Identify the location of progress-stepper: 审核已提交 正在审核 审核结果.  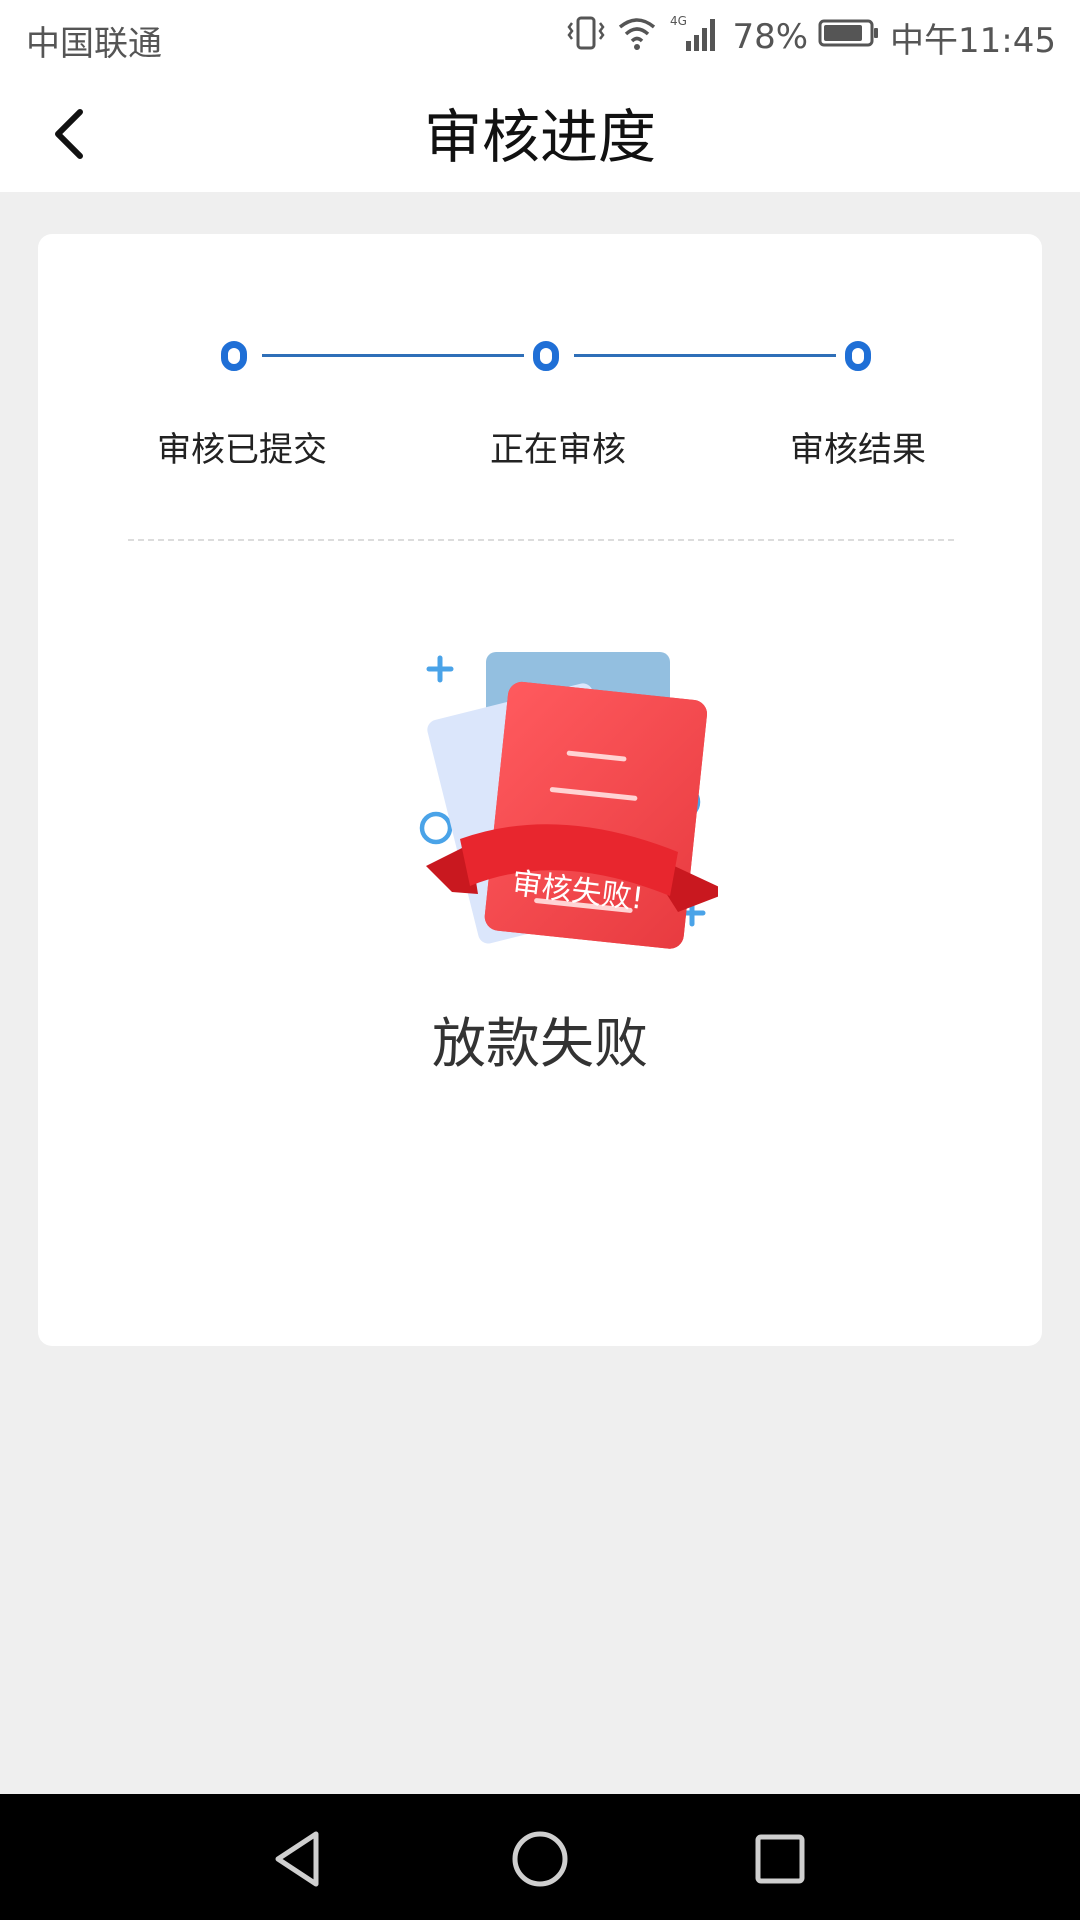
(540, 364).